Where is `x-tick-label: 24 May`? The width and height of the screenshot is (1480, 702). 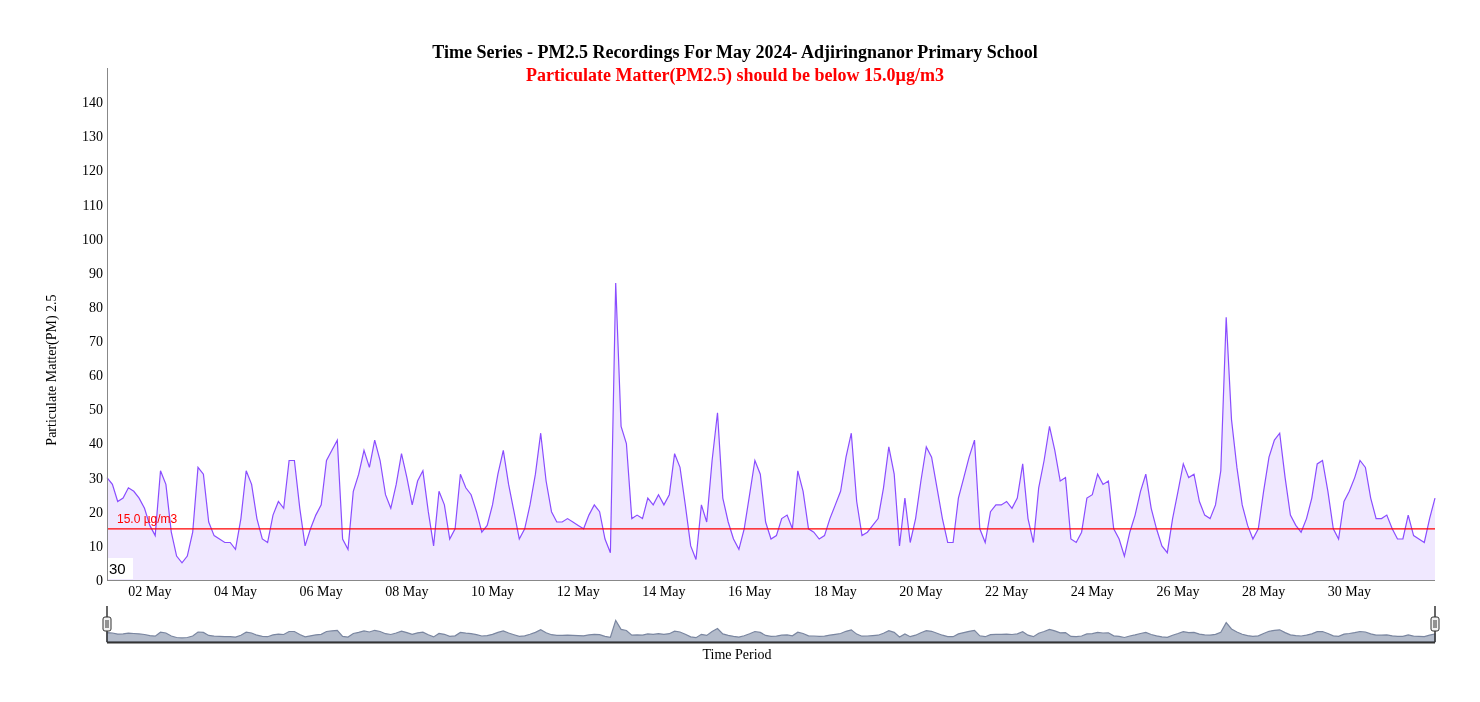 x-tick-label: 24 May is located at coordinates (1092, 591).